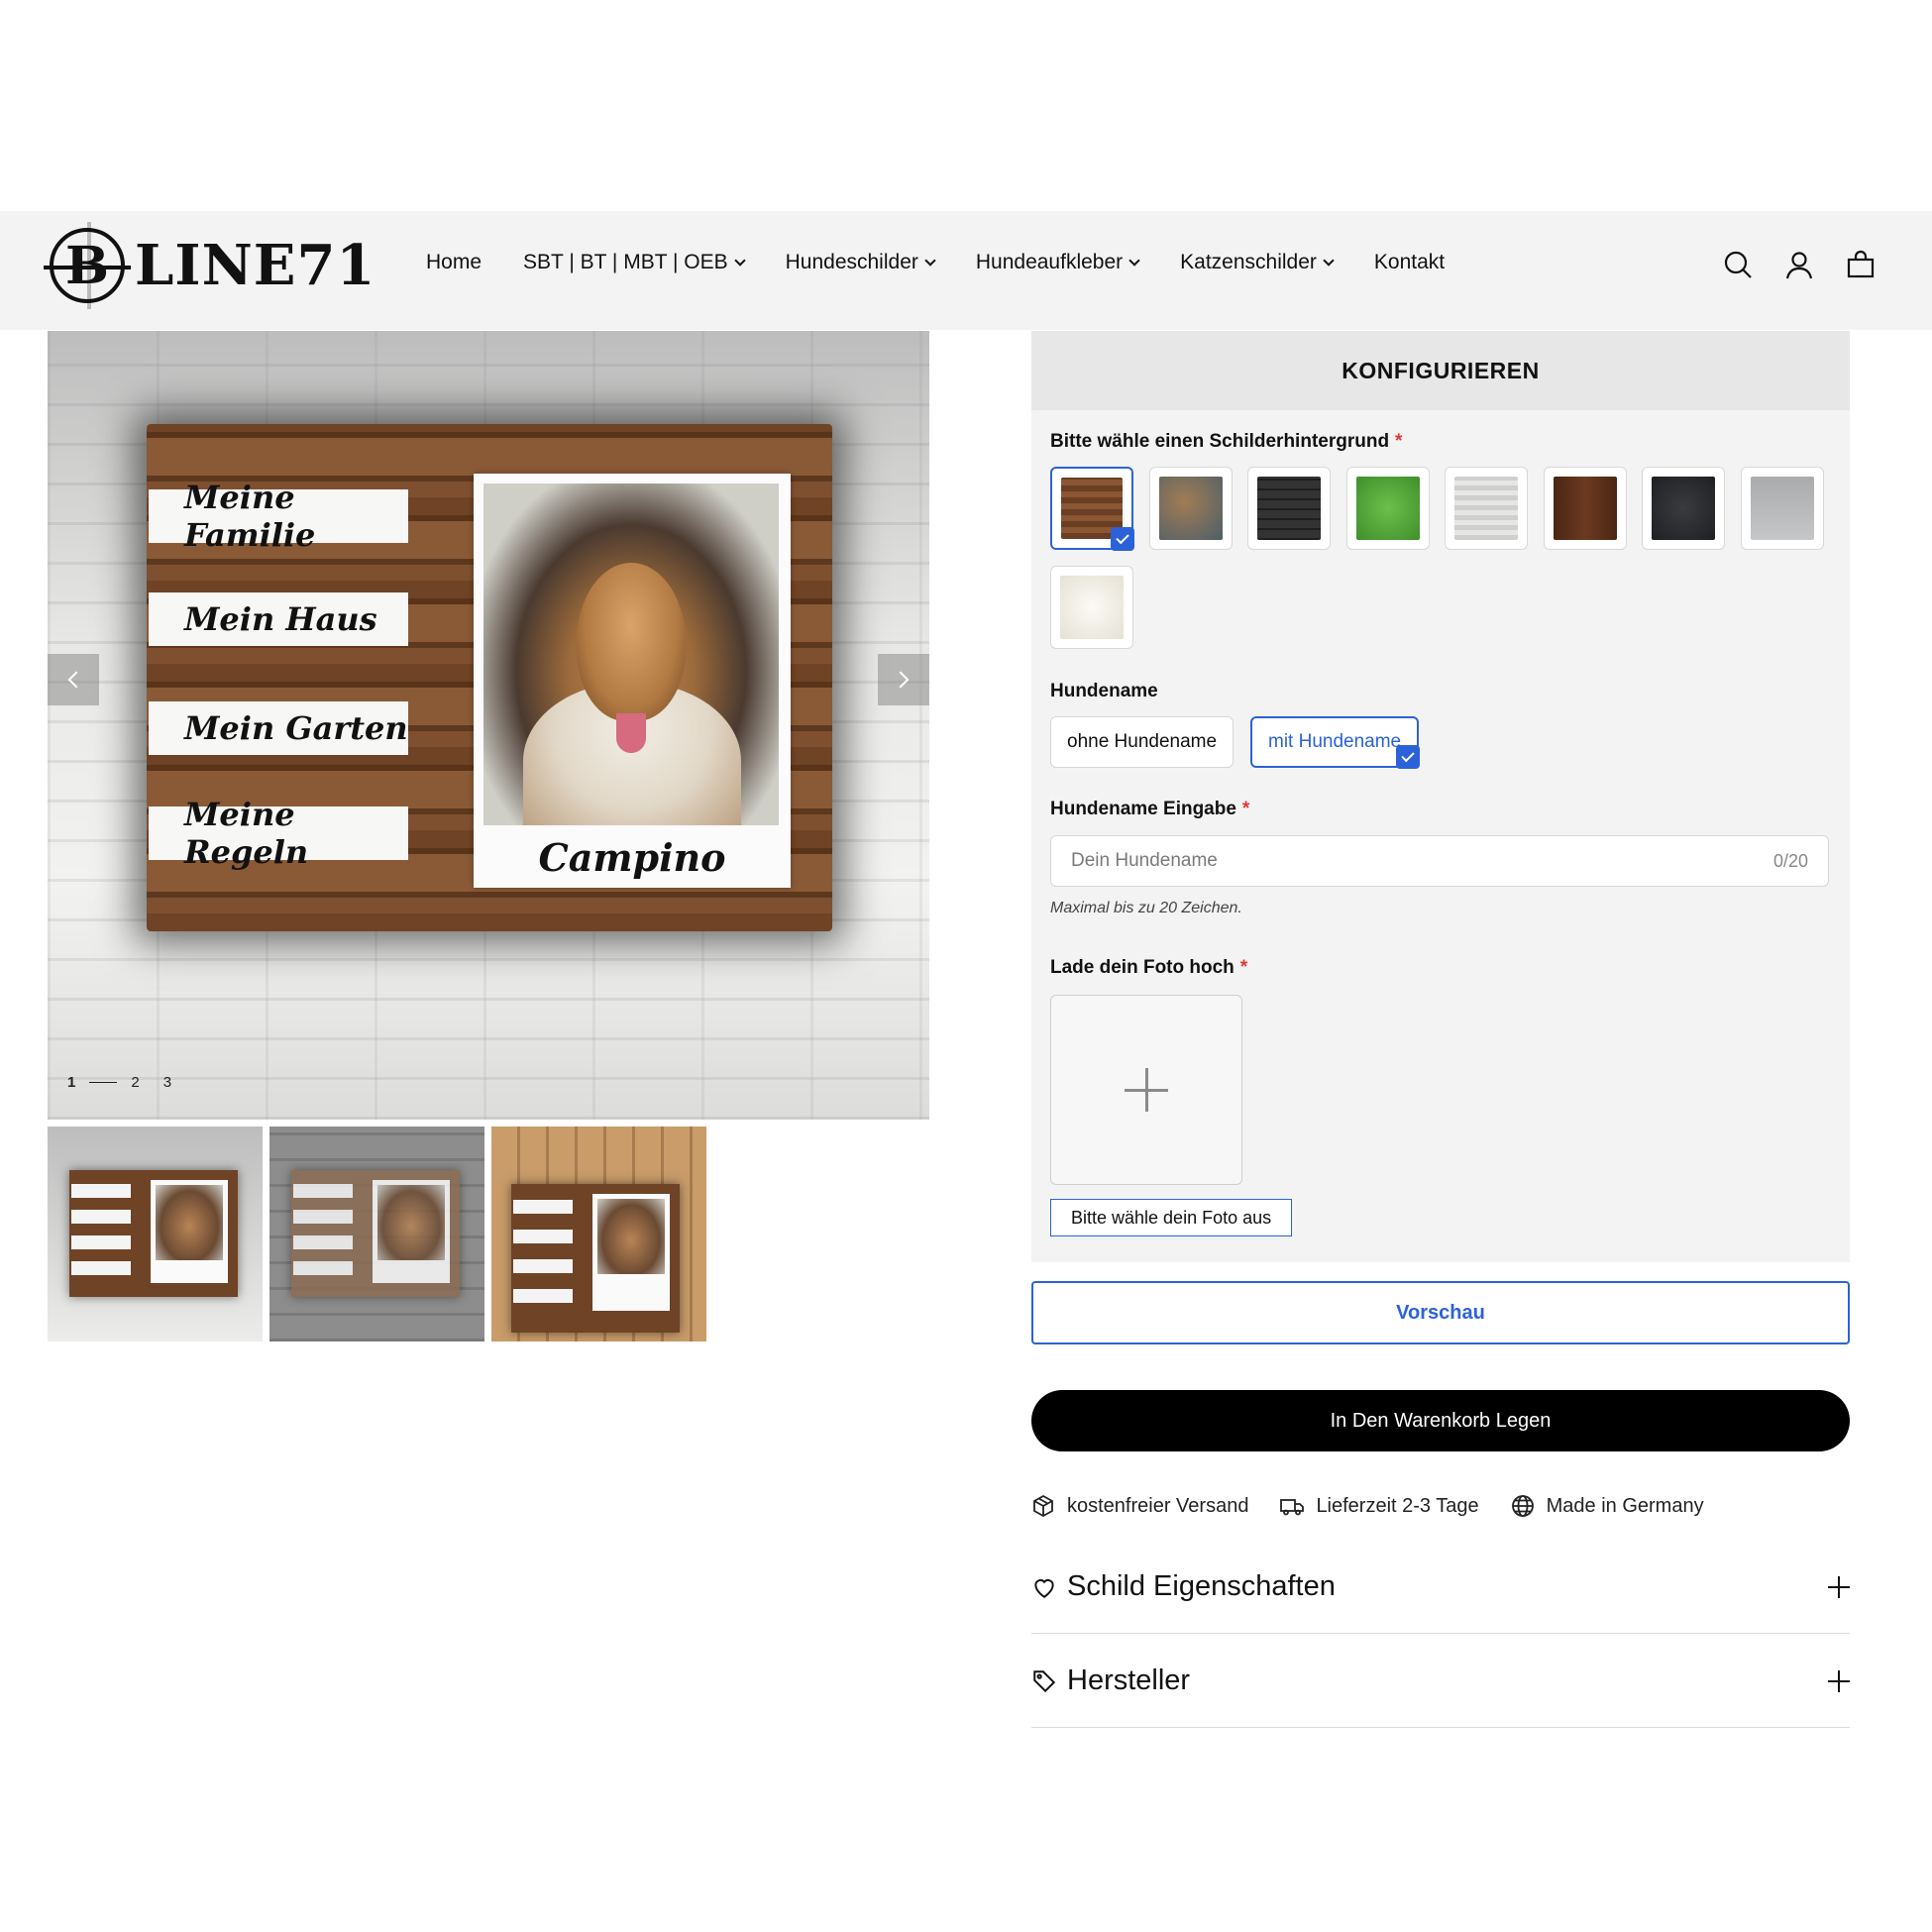 The height and width of the screenshot is (1932, 1932). Describe the element at coordinates (851, 262) in the screenshot. I see `nav-label: Hundeschilder` at that location.